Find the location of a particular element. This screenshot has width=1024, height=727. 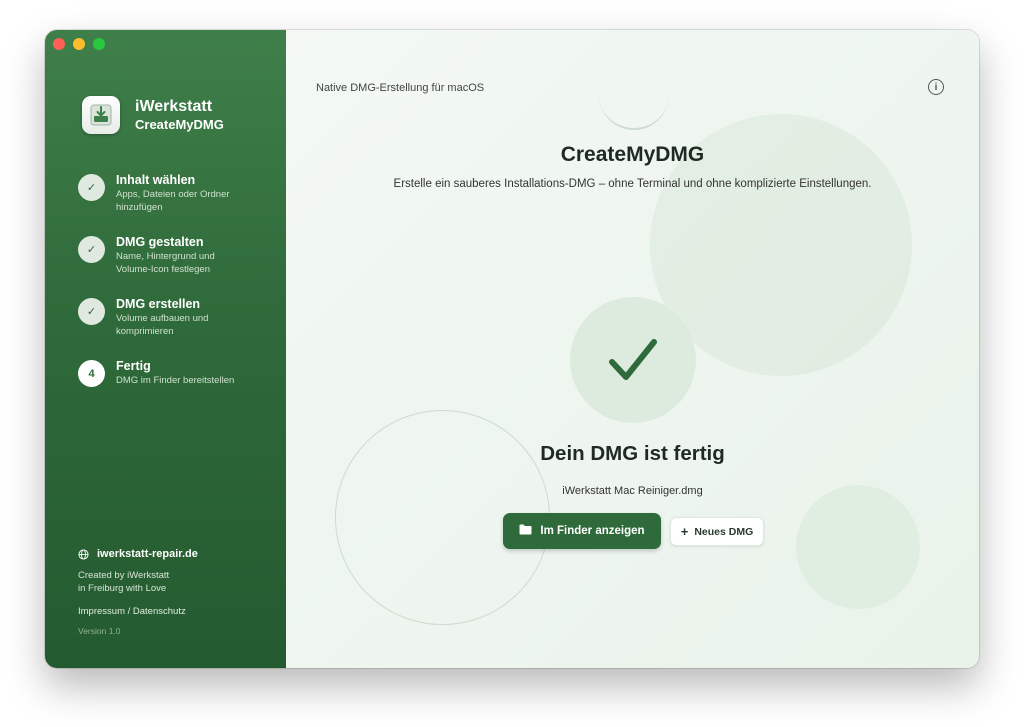

success-checkmark-icon is located at coordinates (633, 360).